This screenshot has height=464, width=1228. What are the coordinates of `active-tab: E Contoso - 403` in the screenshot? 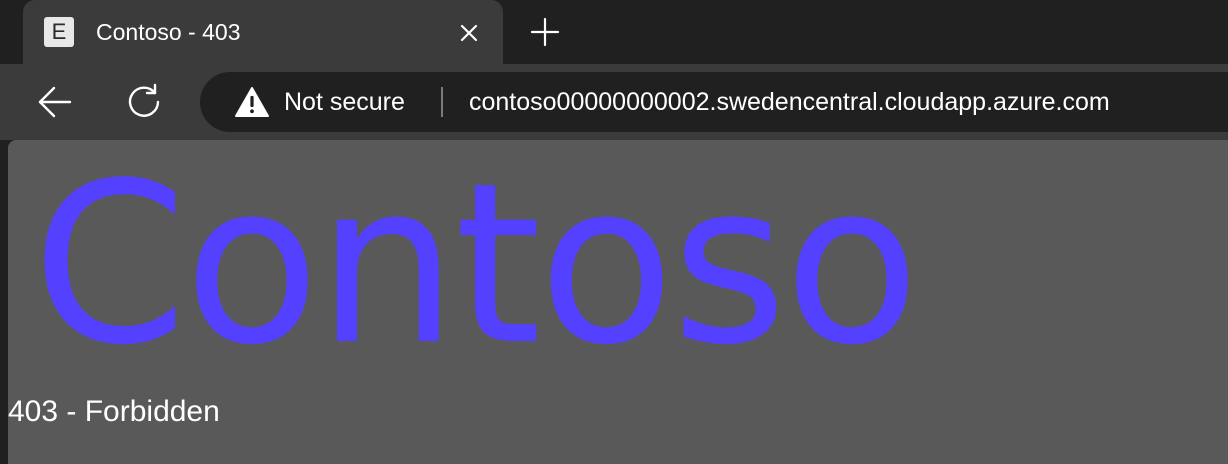 It's located at (263, 32).